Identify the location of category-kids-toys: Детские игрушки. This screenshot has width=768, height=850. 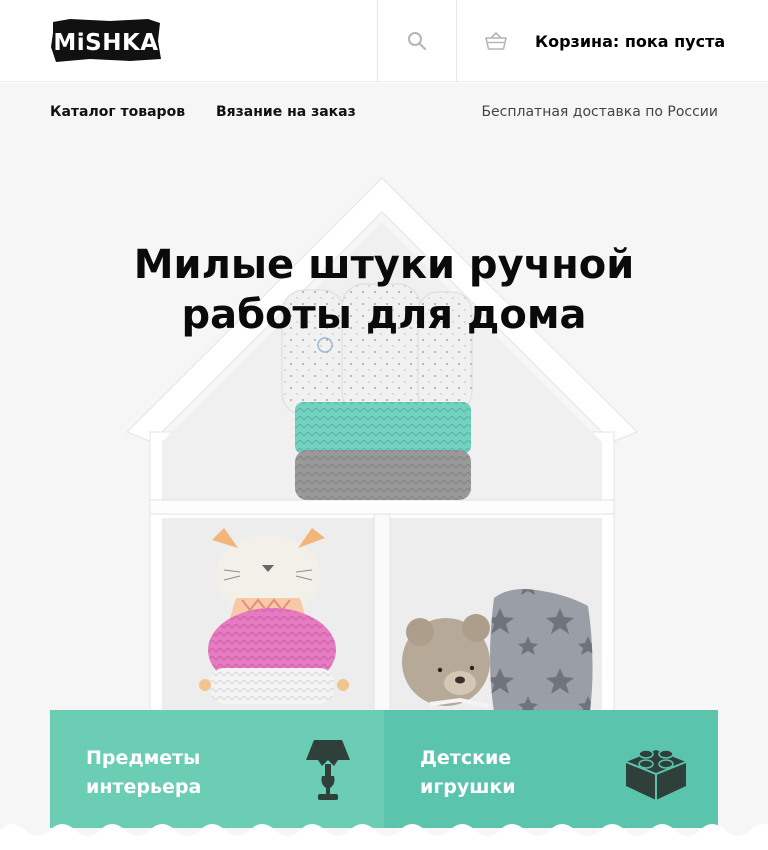
(551, 769).